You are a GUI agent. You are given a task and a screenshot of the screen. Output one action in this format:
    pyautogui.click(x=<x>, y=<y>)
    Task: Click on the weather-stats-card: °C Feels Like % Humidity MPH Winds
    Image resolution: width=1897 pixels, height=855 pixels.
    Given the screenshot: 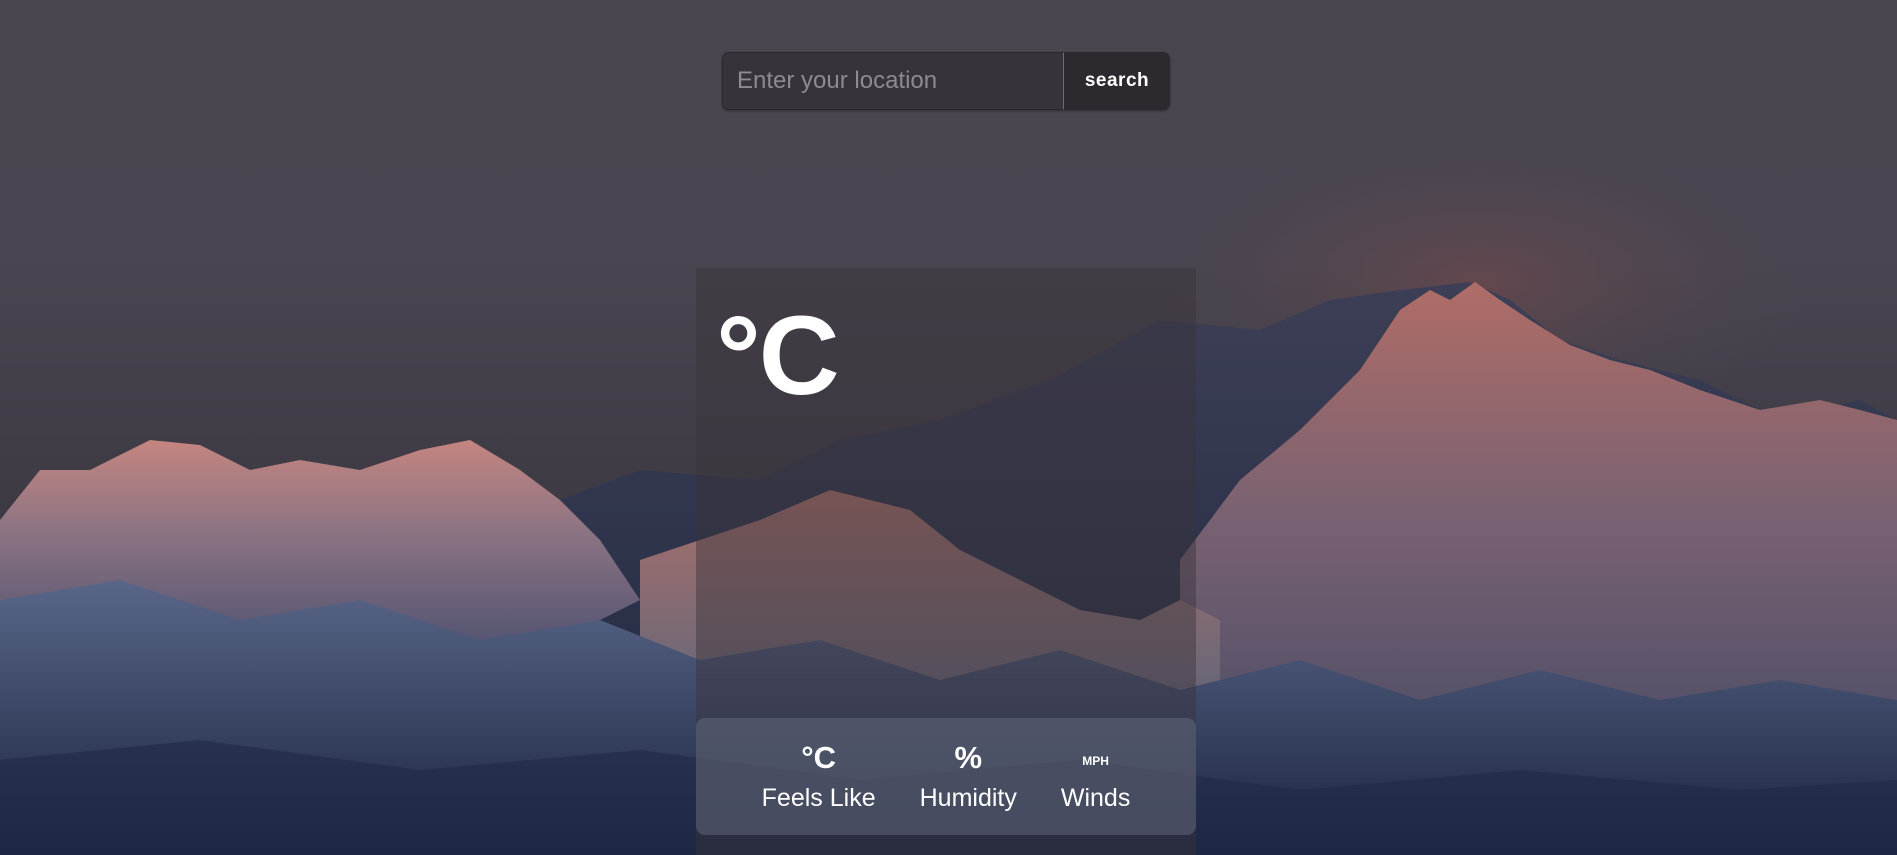 What is the action you would take?
    pyautogui.click(x=946, y=776)
    